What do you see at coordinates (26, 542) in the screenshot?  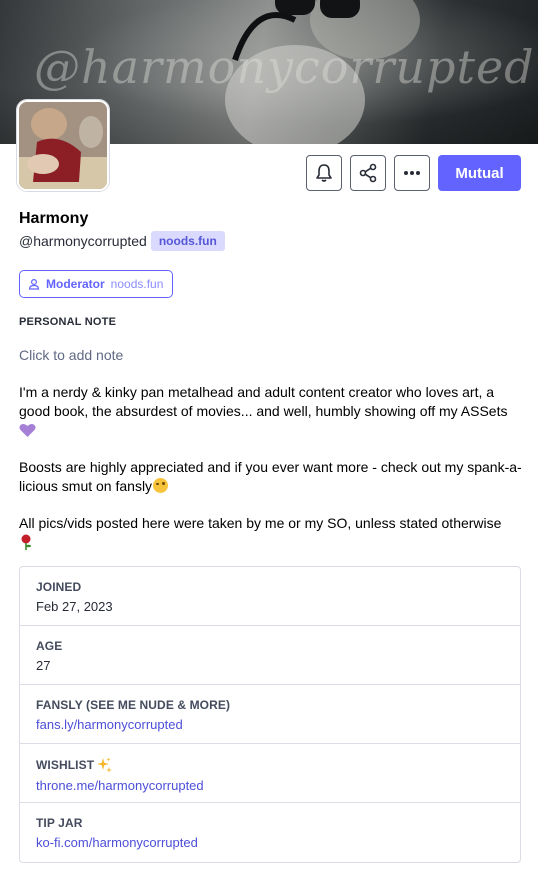 I see `rose-icon` at bounding box center [26, 542].